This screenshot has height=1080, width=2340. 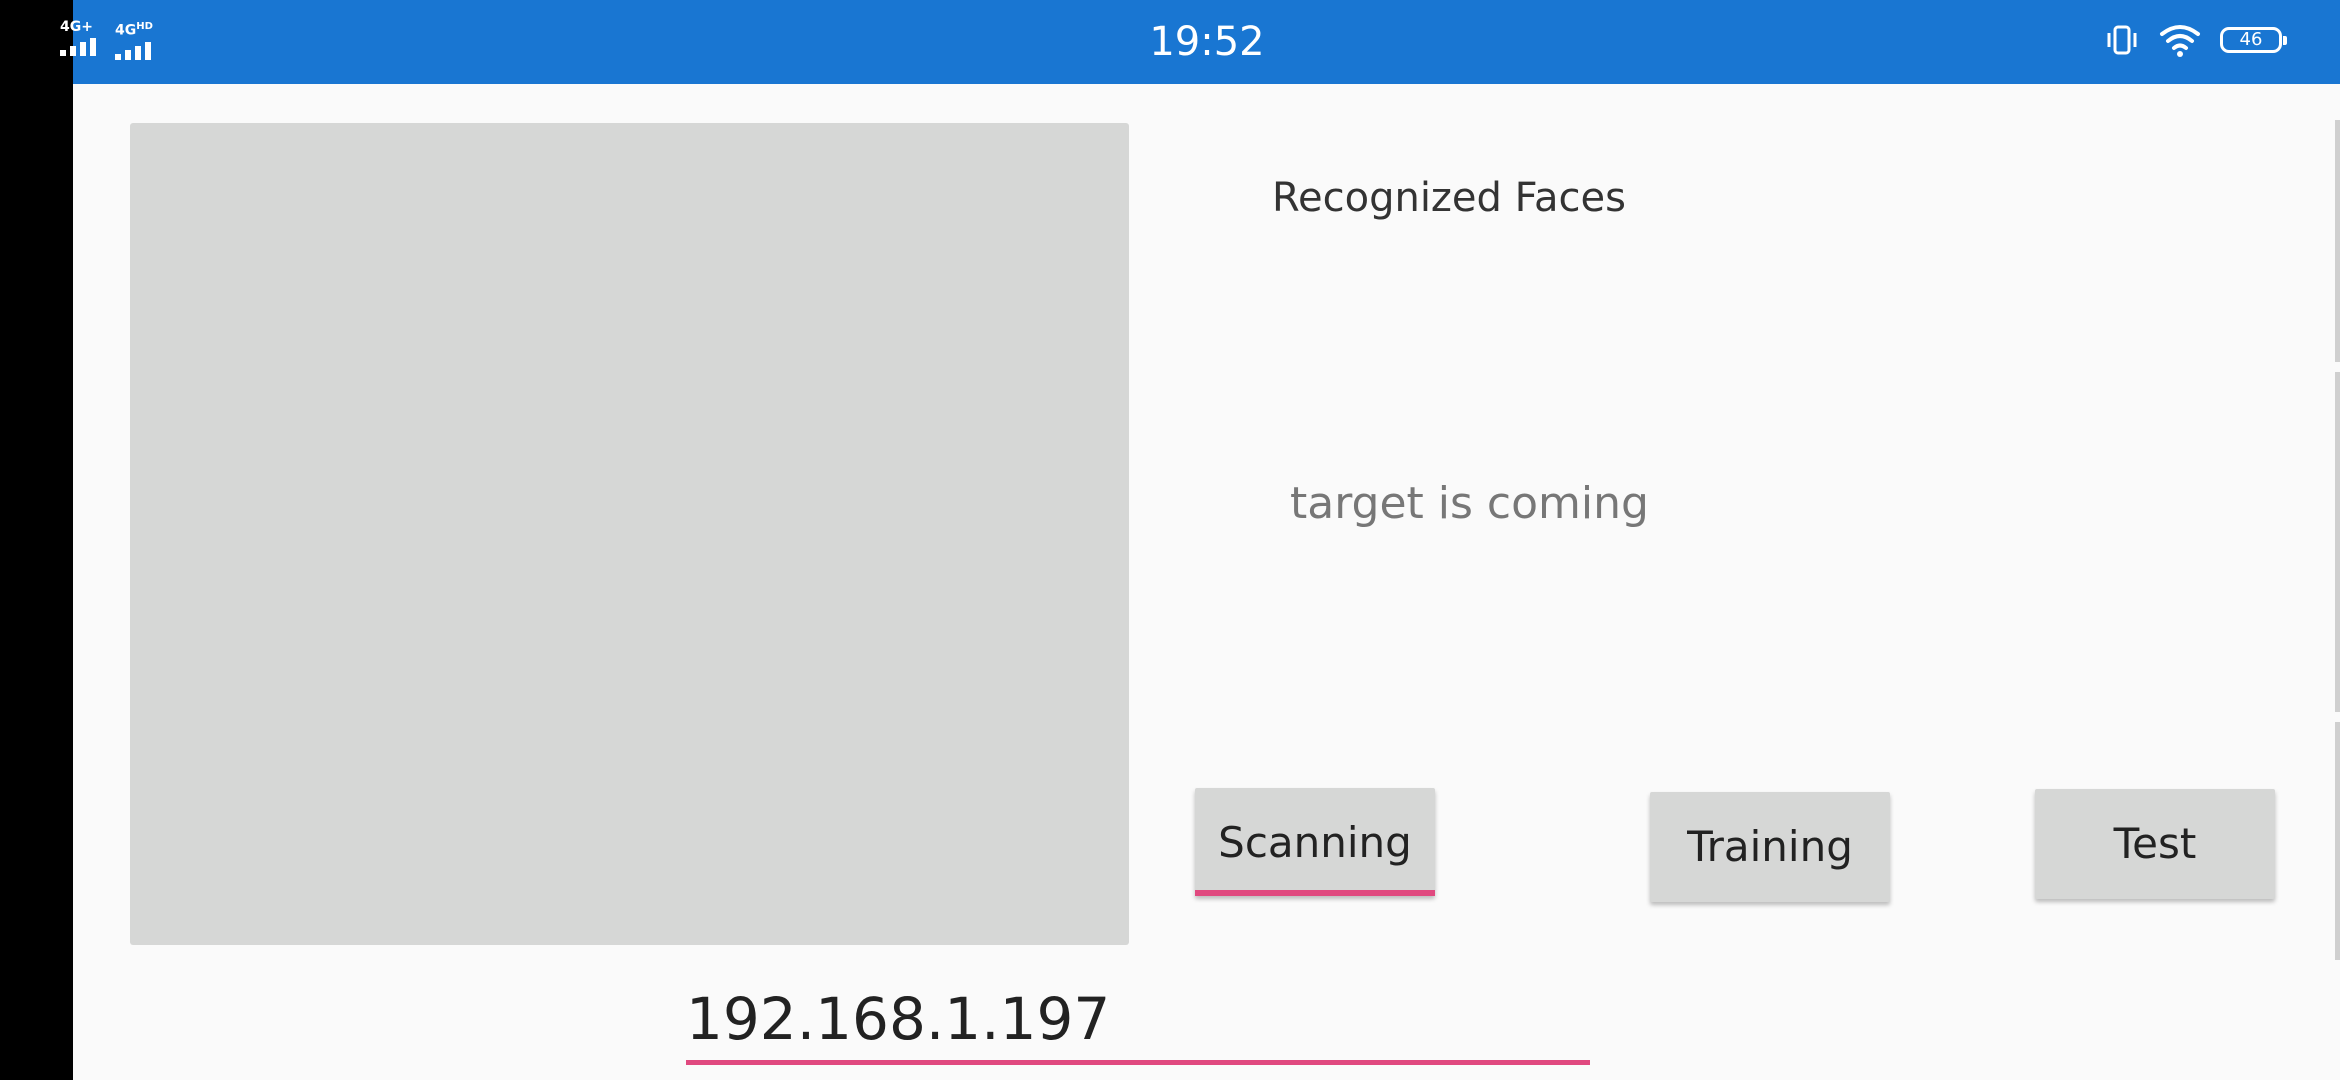 I want to click on vibrate-icon, so click(x=2122, y=40).